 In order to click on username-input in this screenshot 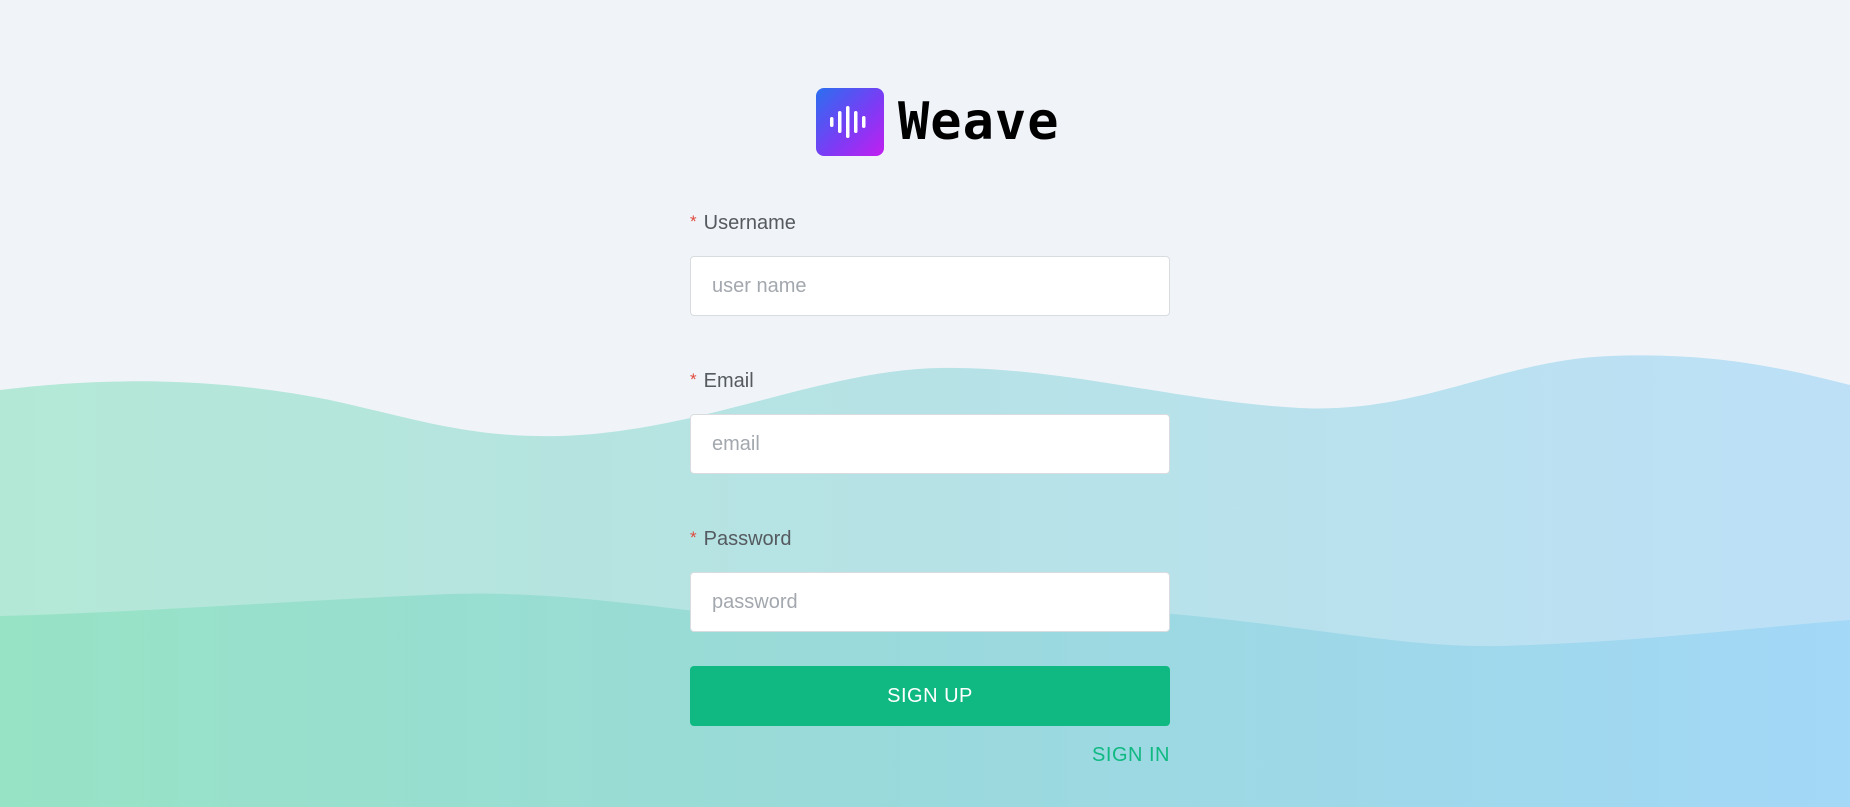, I will do `click(930, 286)`.